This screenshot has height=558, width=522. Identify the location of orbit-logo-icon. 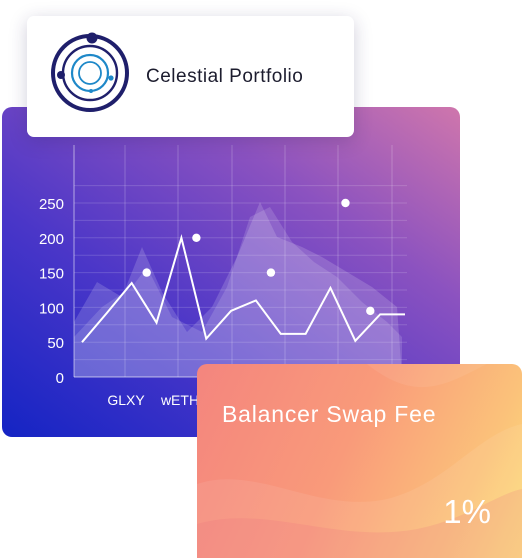
(90, 72).